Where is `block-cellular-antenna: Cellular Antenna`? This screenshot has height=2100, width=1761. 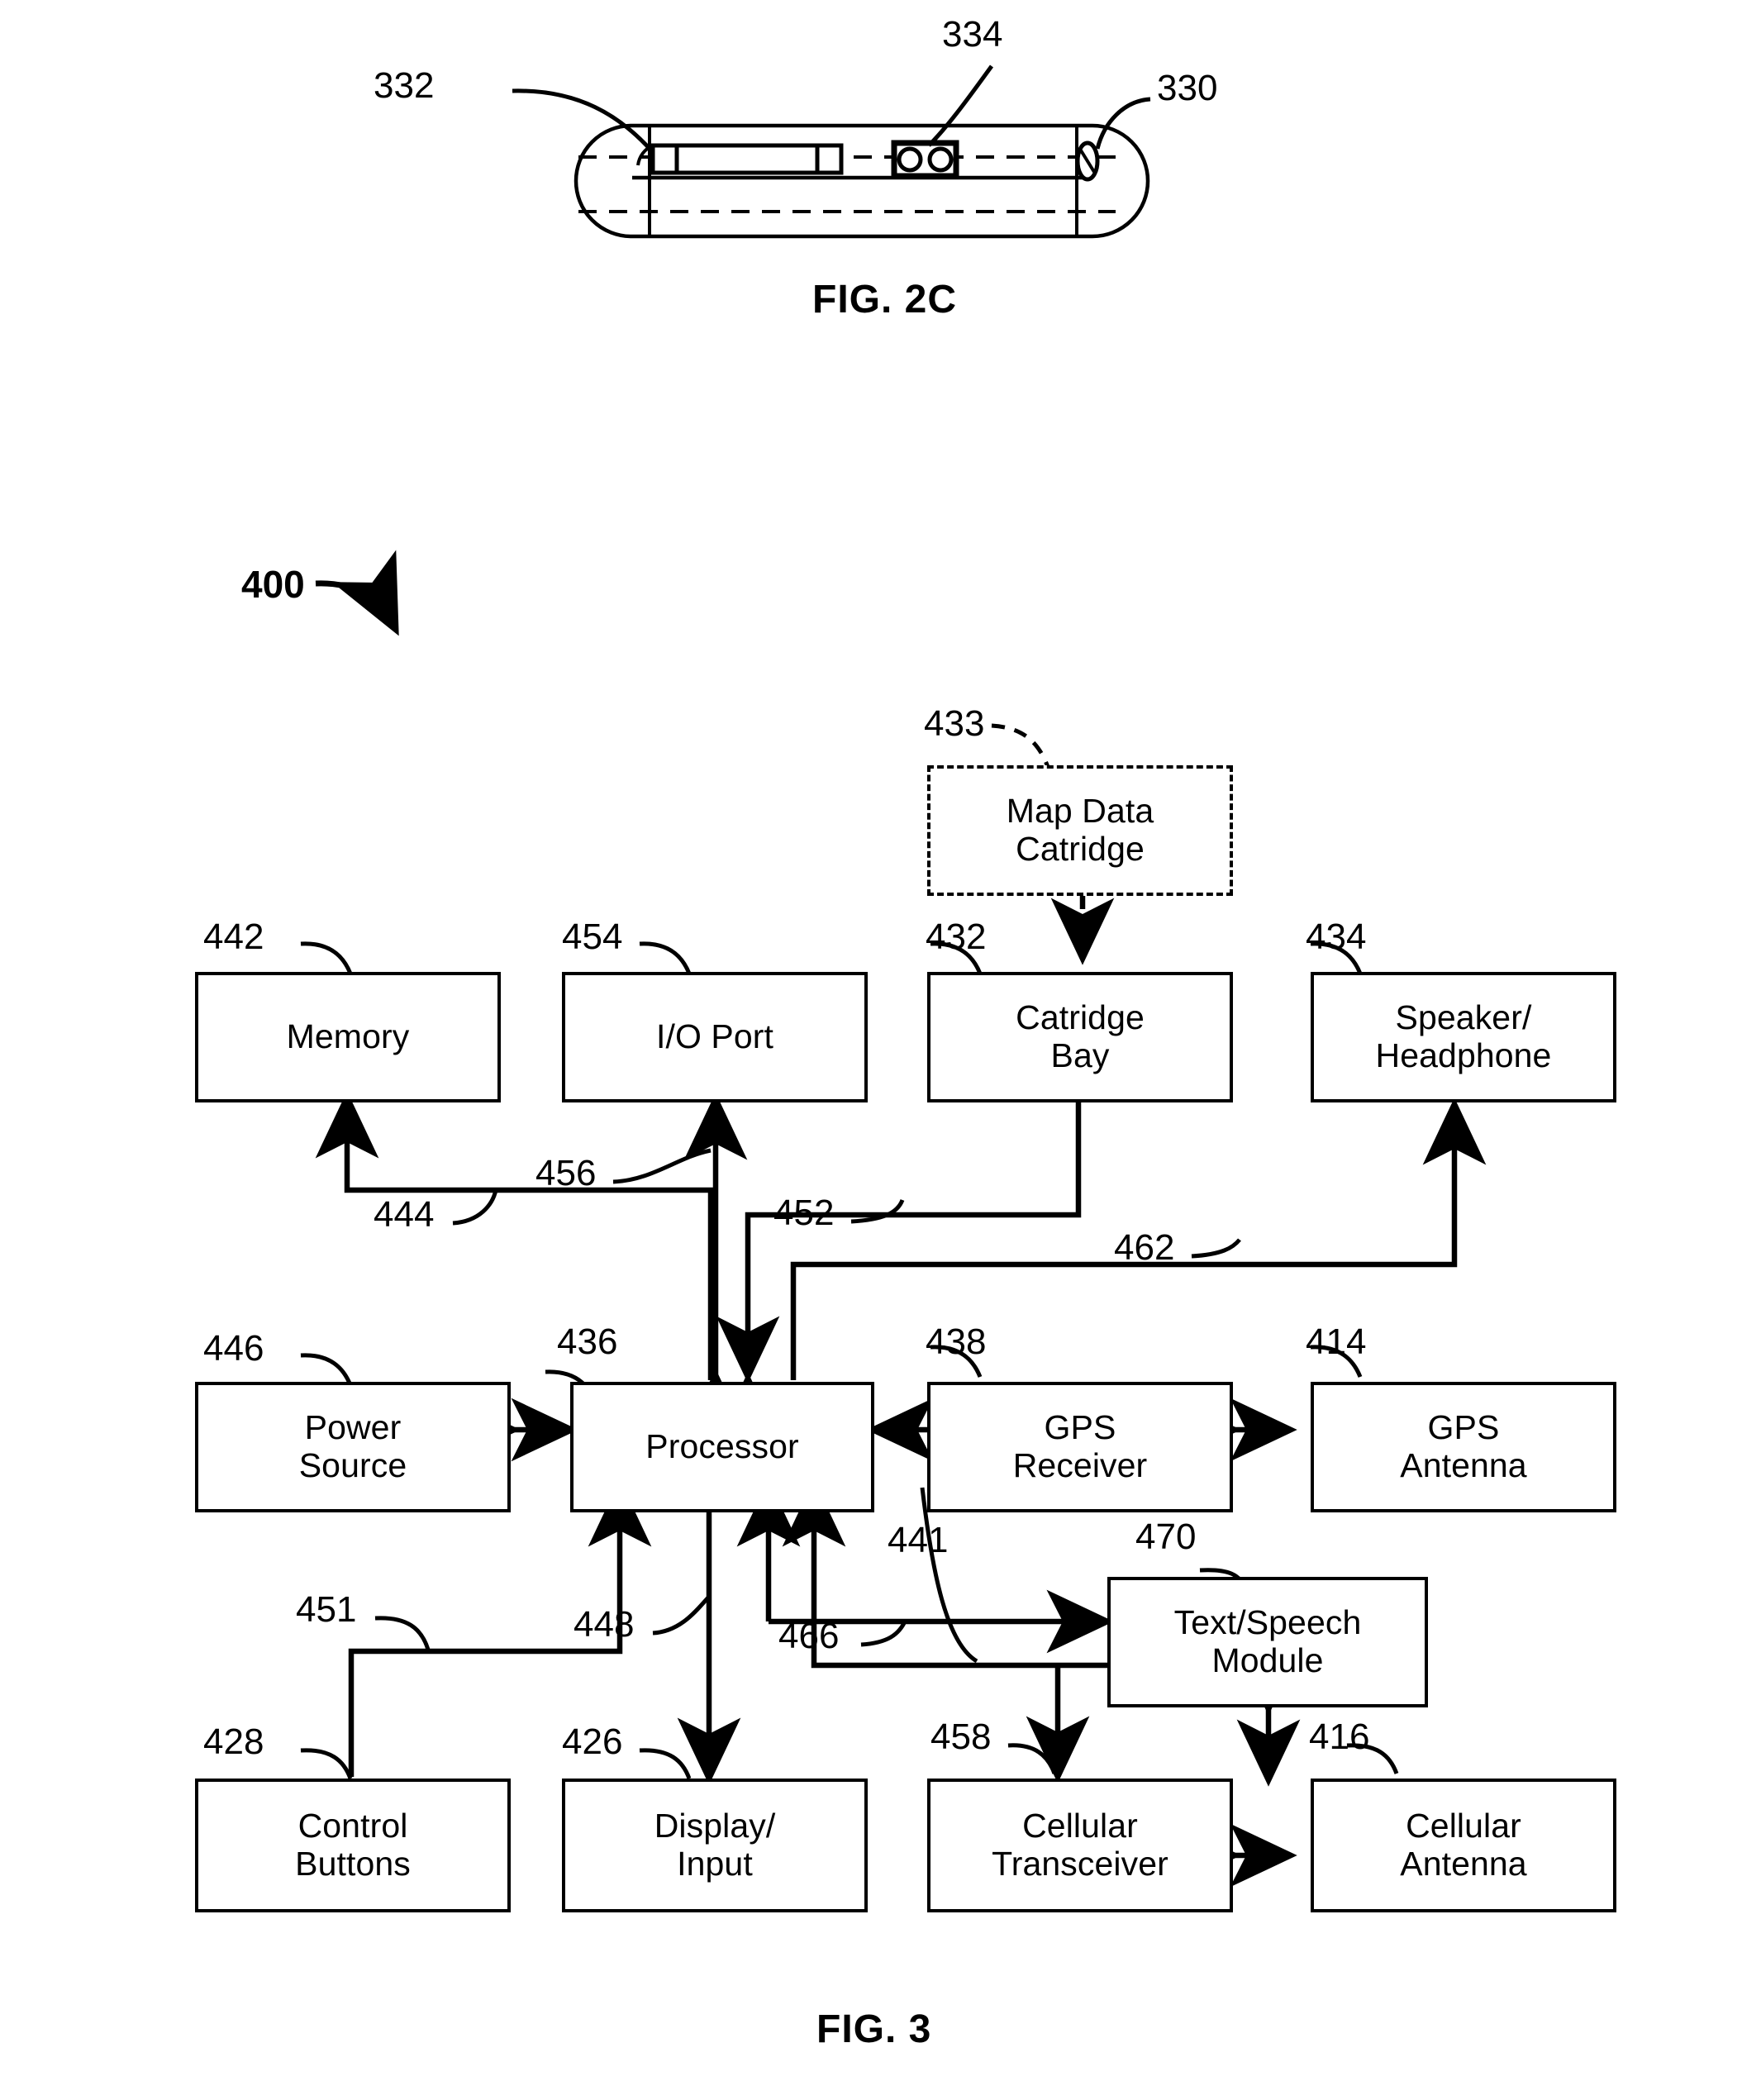
block-cellular-antenna: Cellular Antenna is located at coordinates (1463, 1845).